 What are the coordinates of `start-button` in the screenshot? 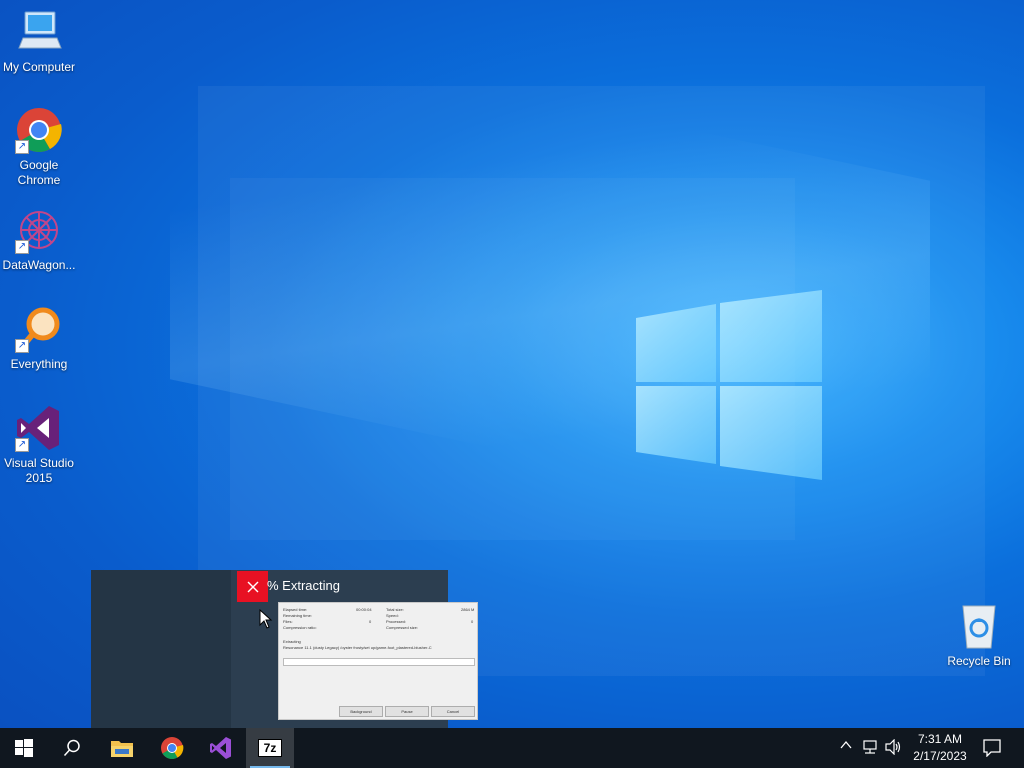 It's located at (24, 748).